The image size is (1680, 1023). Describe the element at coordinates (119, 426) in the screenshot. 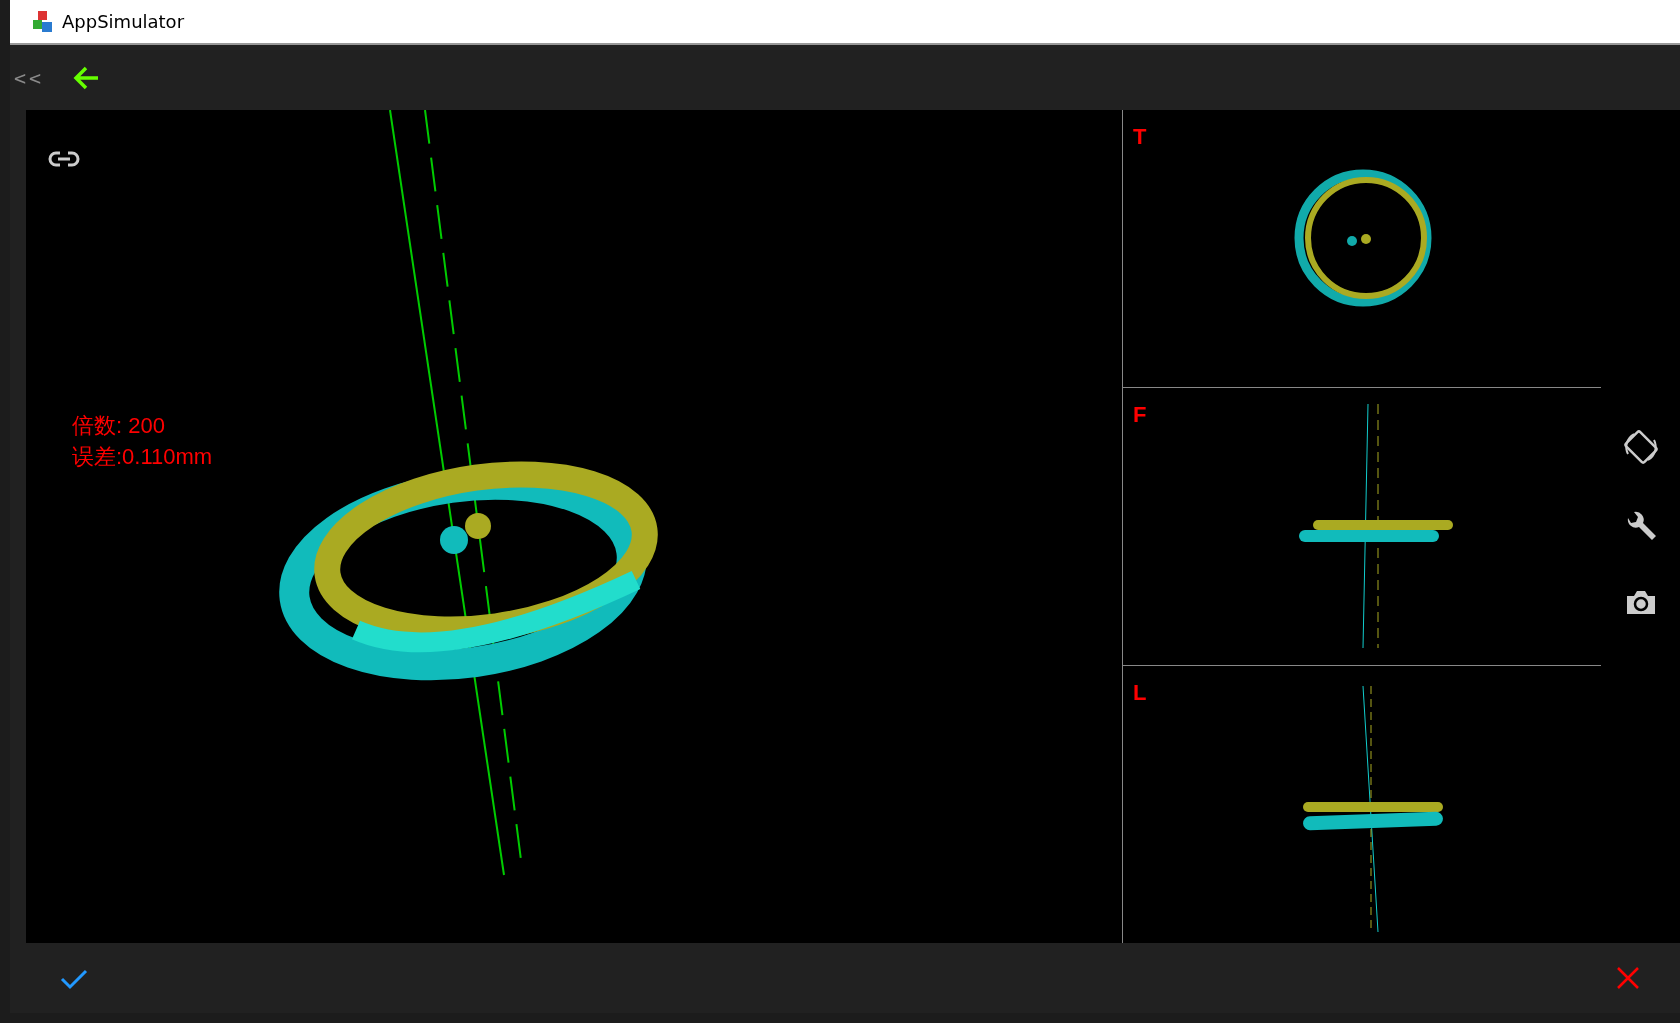

I see `readout-text: 倍数: 200` at that location.